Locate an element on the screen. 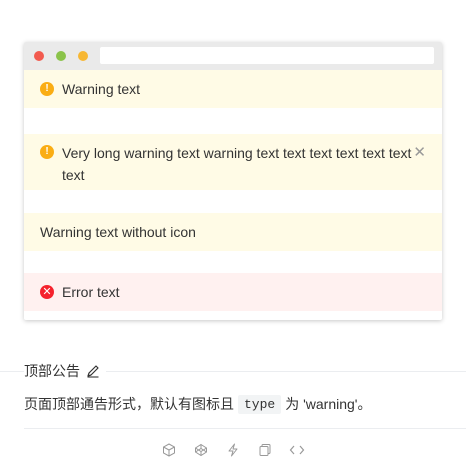 The height and width of the screenshot is (470, 466). section-description: 页面顶部通告形式，默认有图标且 type 为 'warning'。 is located at coordinates (197, 404).